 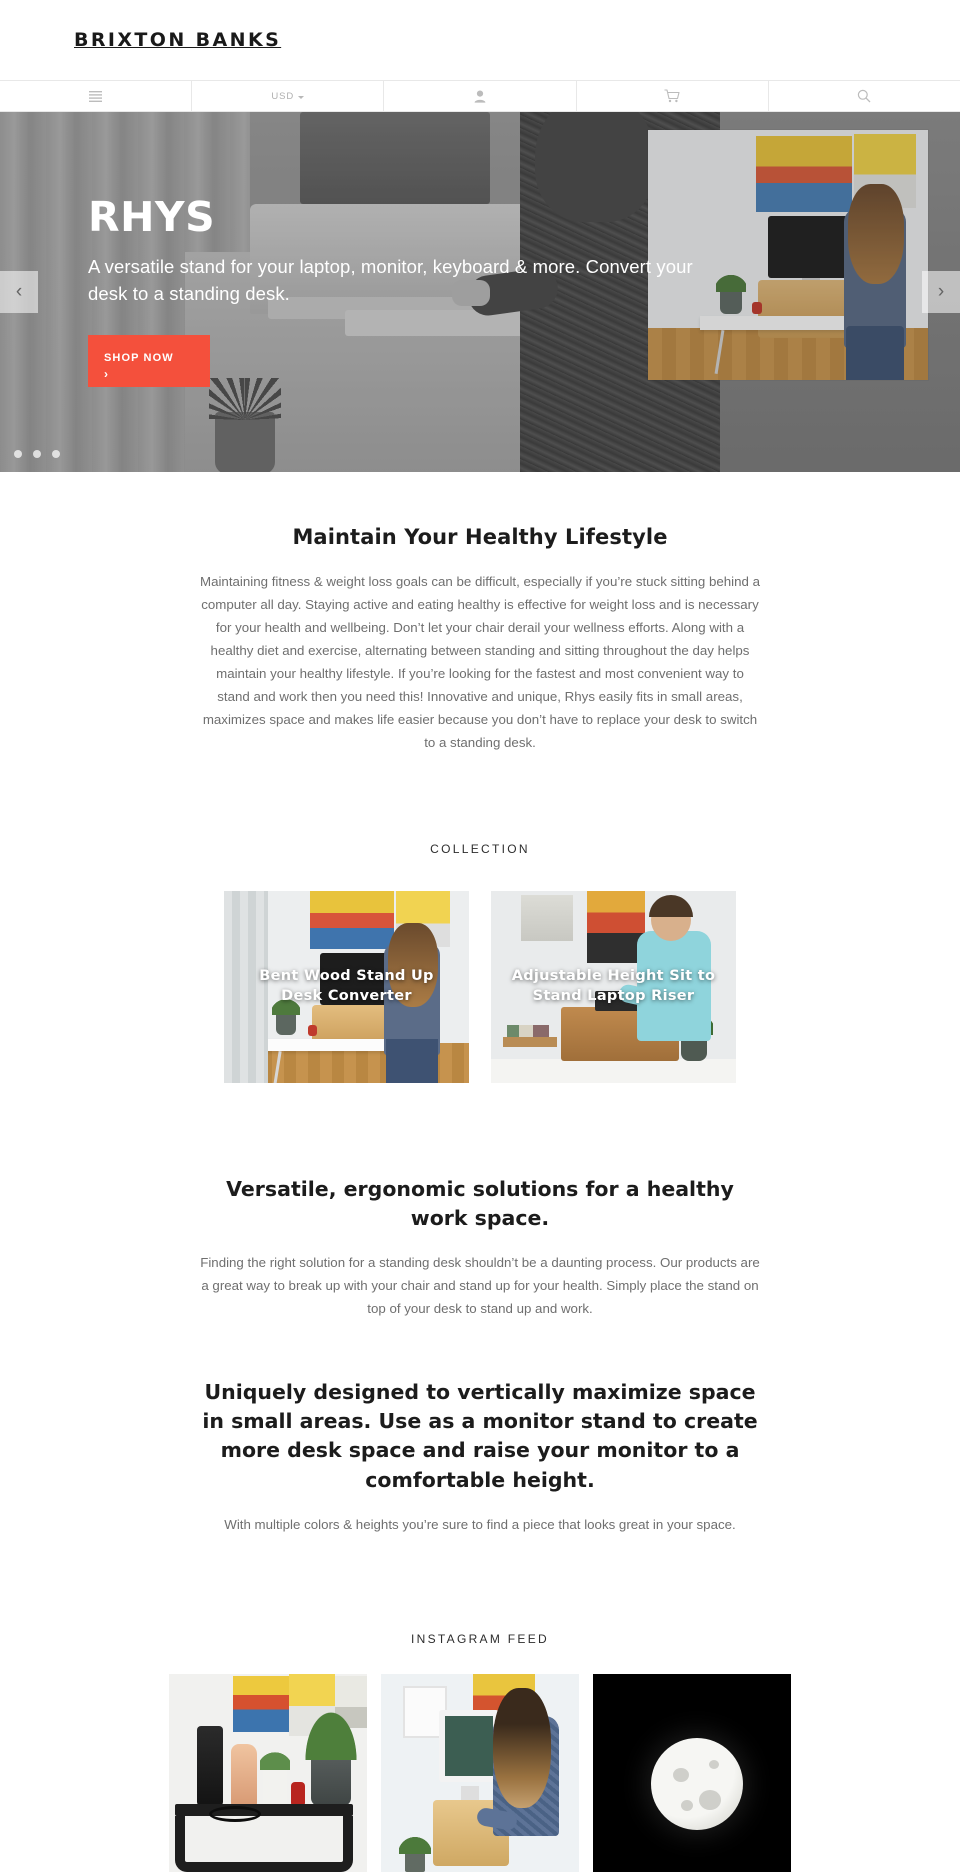 What do you see at coordinates (283, 96) in the screenshot?
I see `currency-label: USD` at bounding box center [283, 96].